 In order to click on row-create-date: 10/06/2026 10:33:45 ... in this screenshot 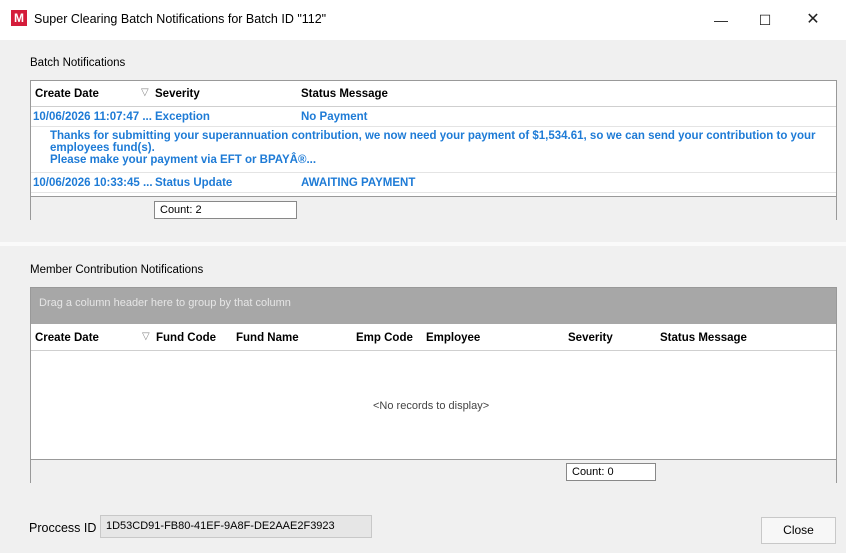, I will do `click(93, 183)`.